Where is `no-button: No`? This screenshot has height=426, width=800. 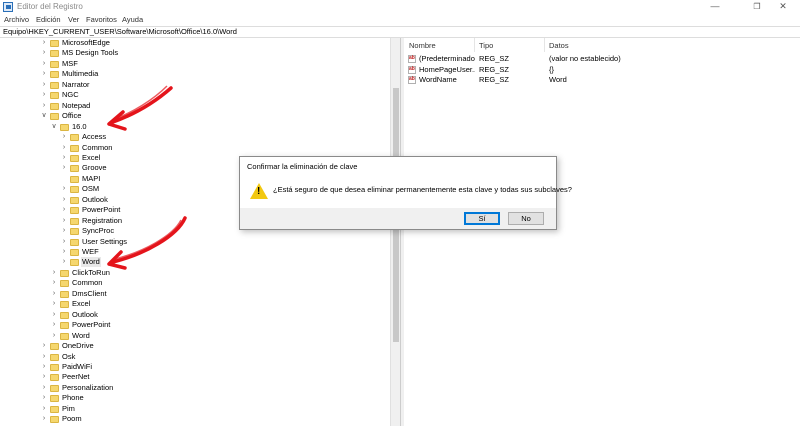
no-button: No is located at coordinates (526, 218).